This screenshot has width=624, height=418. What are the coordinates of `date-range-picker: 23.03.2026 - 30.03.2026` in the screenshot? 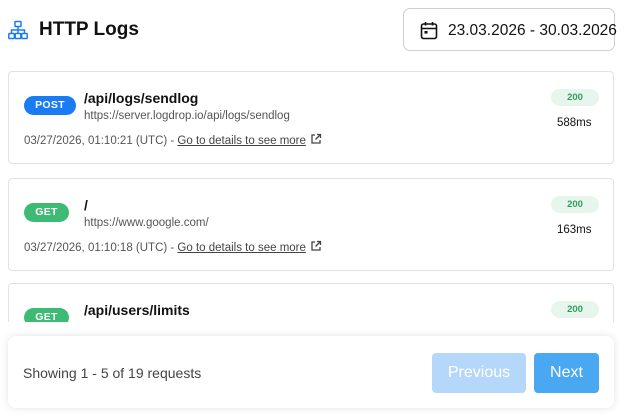 It's located at (510, 29).